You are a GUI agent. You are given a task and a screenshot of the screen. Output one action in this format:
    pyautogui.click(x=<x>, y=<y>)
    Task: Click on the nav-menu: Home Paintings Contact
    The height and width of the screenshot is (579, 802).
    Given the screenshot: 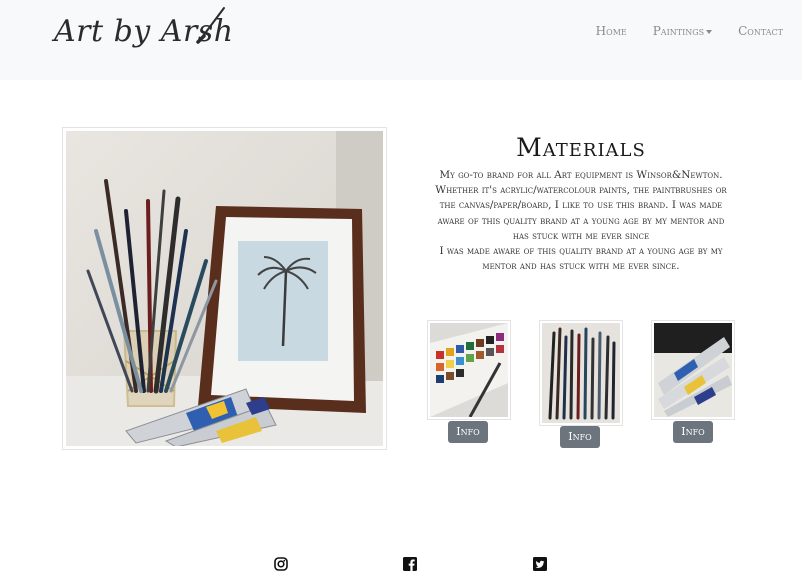 What is the action you would take?
    pyautogui.click(x=689, y=31)
    